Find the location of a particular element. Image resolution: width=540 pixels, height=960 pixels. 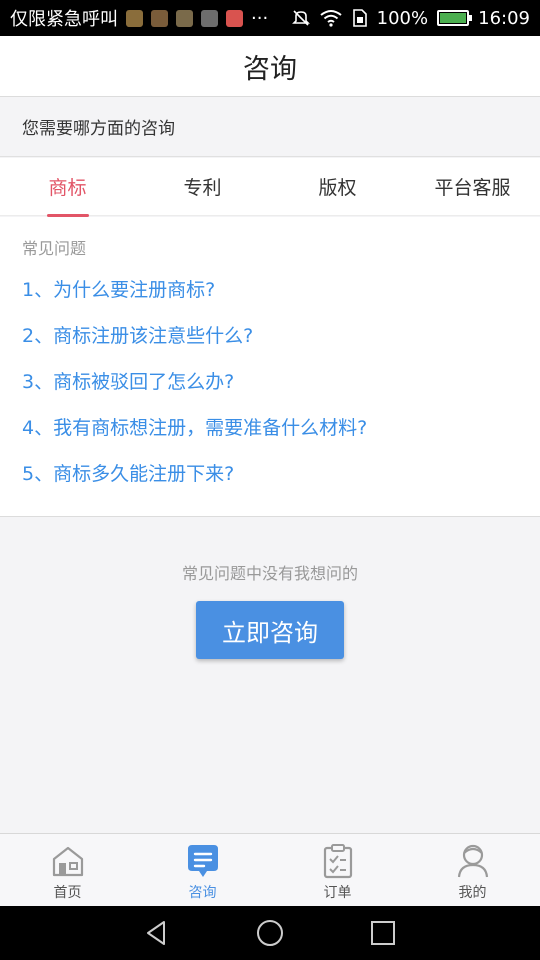

category-tabs: 商标 专利 版权 平台客服 is located at coordinates (270, 187).